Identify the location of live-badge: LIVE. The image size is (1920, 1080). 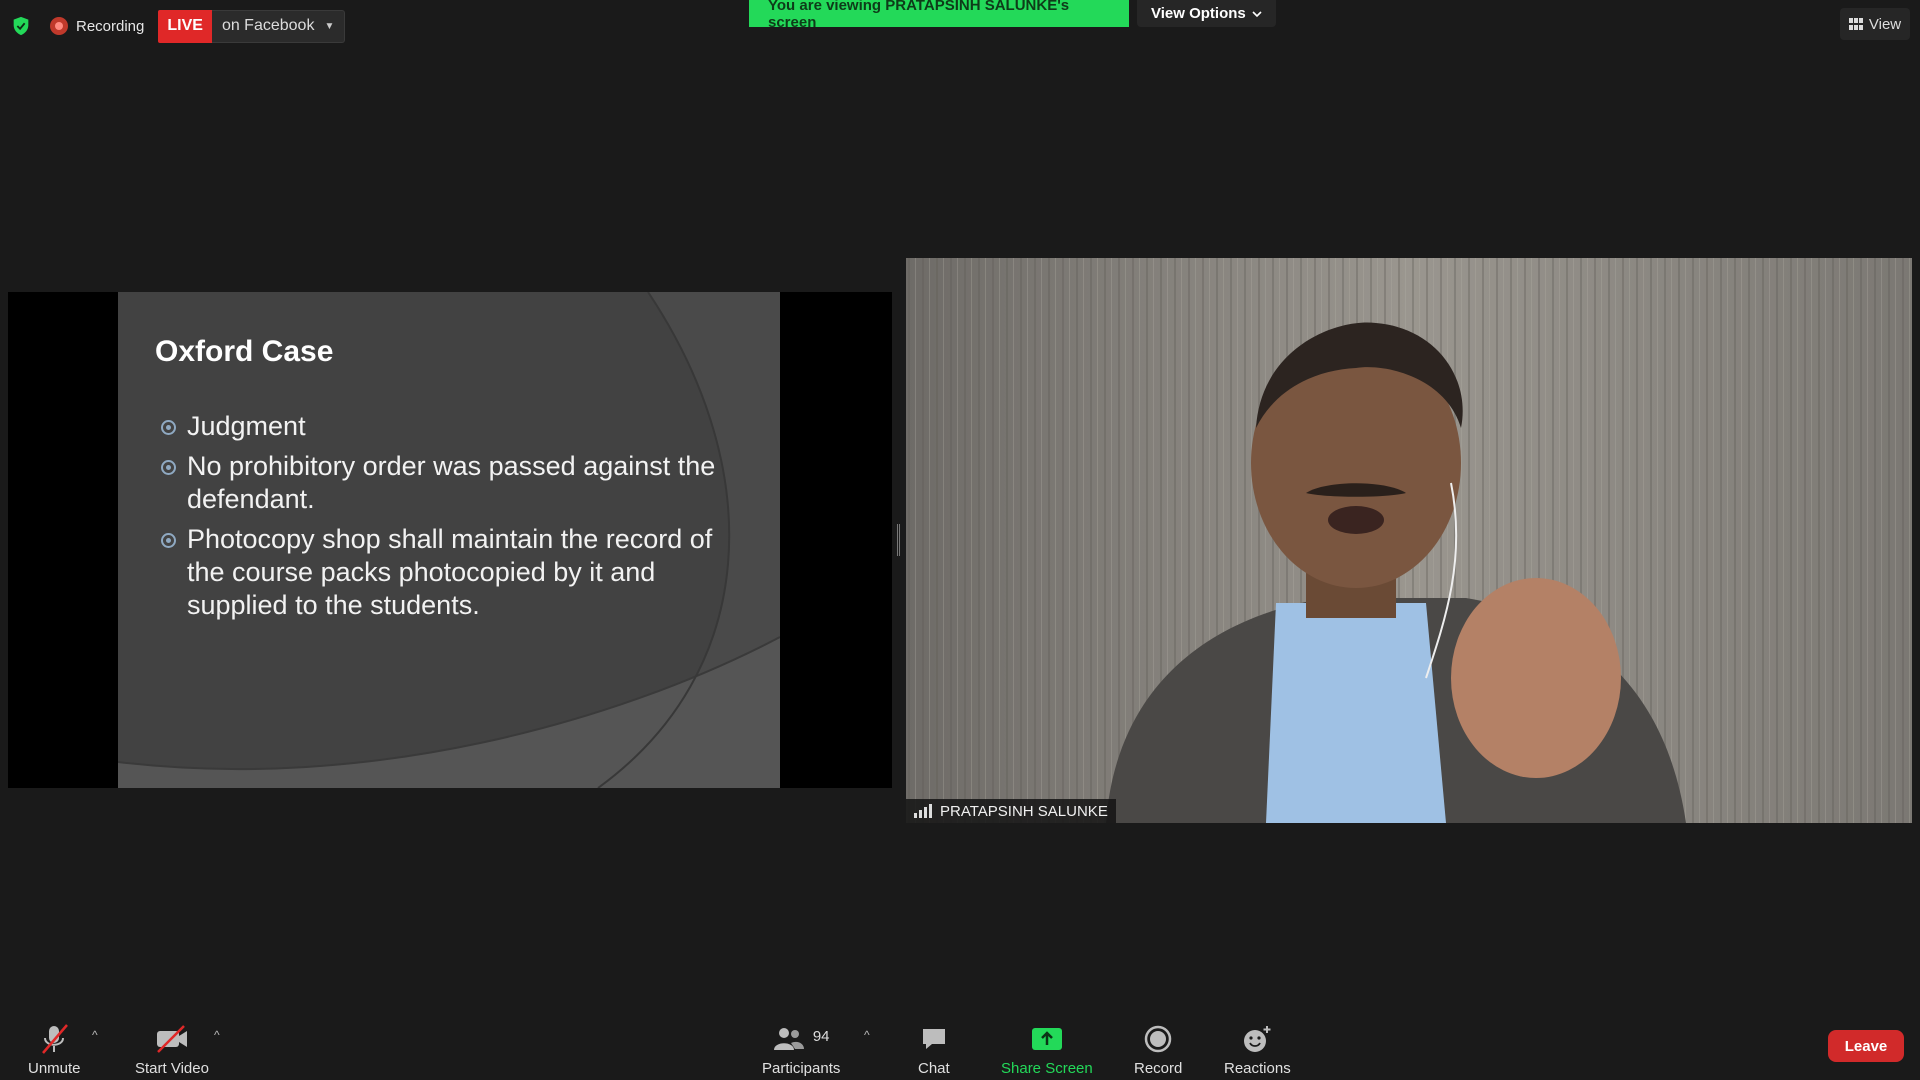
(185, 26).